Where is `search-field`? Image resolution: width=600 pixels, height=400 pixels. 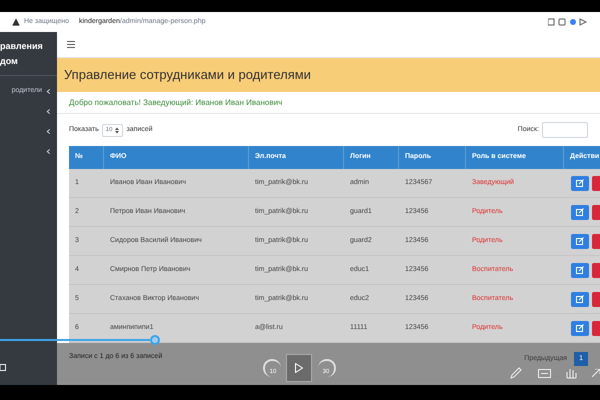 search-field is located at coordinates (565, 130).